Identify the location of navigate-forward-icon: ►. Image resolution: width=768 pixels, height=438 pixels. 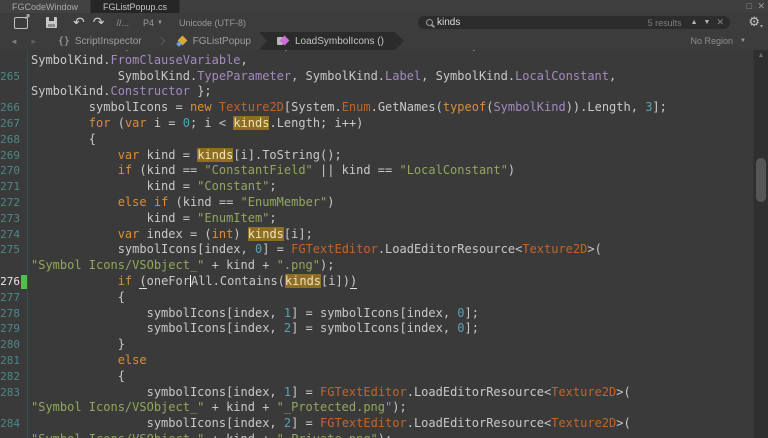
(34, 41).